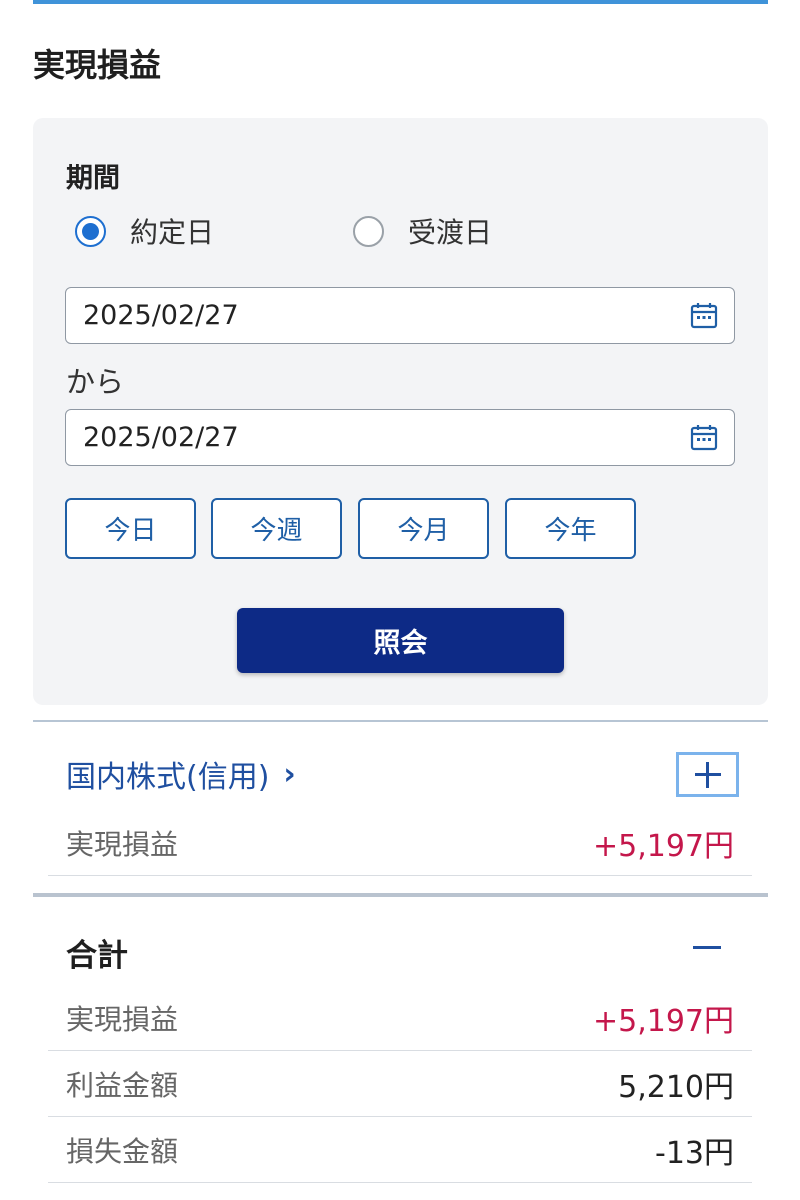 The height and width of the screenshot is (1200, 800). Describe the element at coordinates (400, 2) in the screenshot. I see `top-accent-bar` at that location.